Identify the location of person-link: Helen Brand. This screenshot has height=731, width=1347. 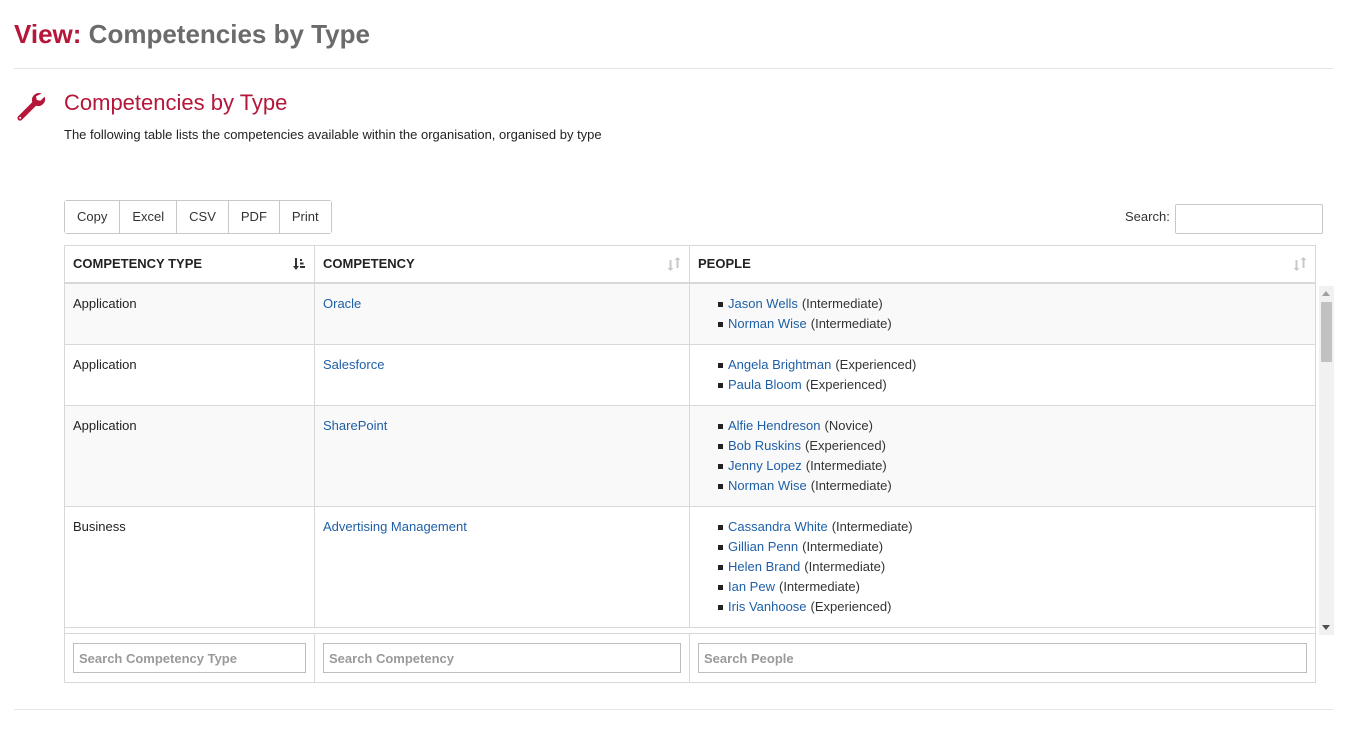
(764, 566).